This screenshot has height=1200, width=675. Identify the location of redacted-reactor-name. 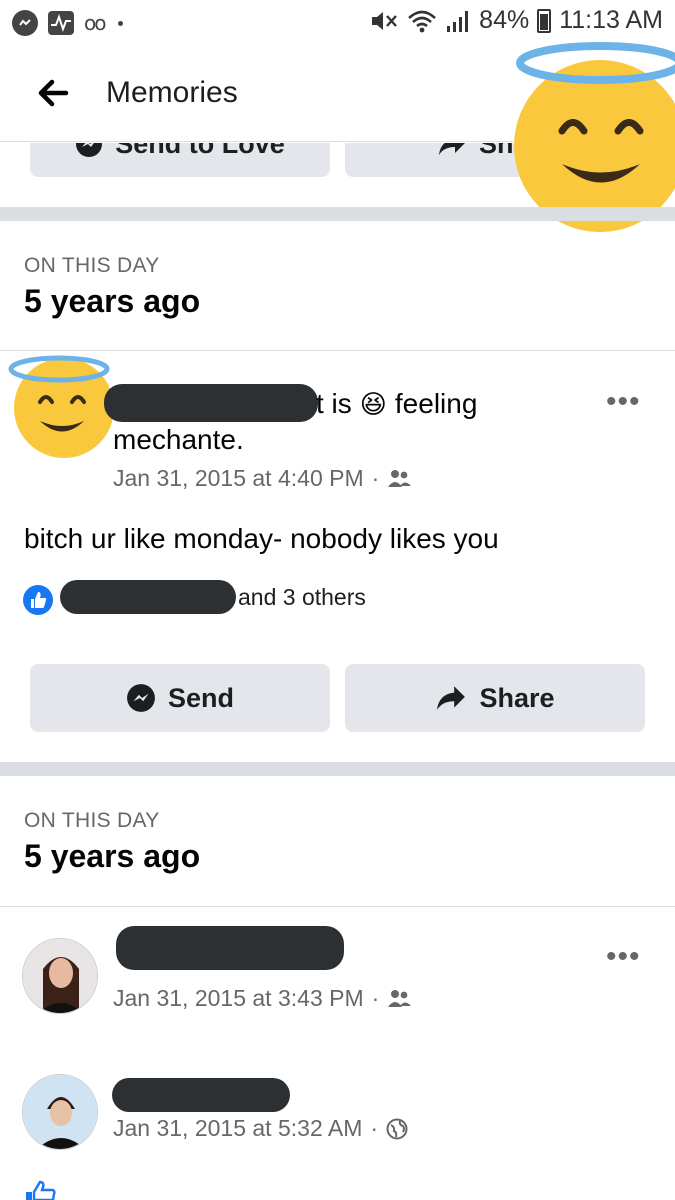
(148, 597).